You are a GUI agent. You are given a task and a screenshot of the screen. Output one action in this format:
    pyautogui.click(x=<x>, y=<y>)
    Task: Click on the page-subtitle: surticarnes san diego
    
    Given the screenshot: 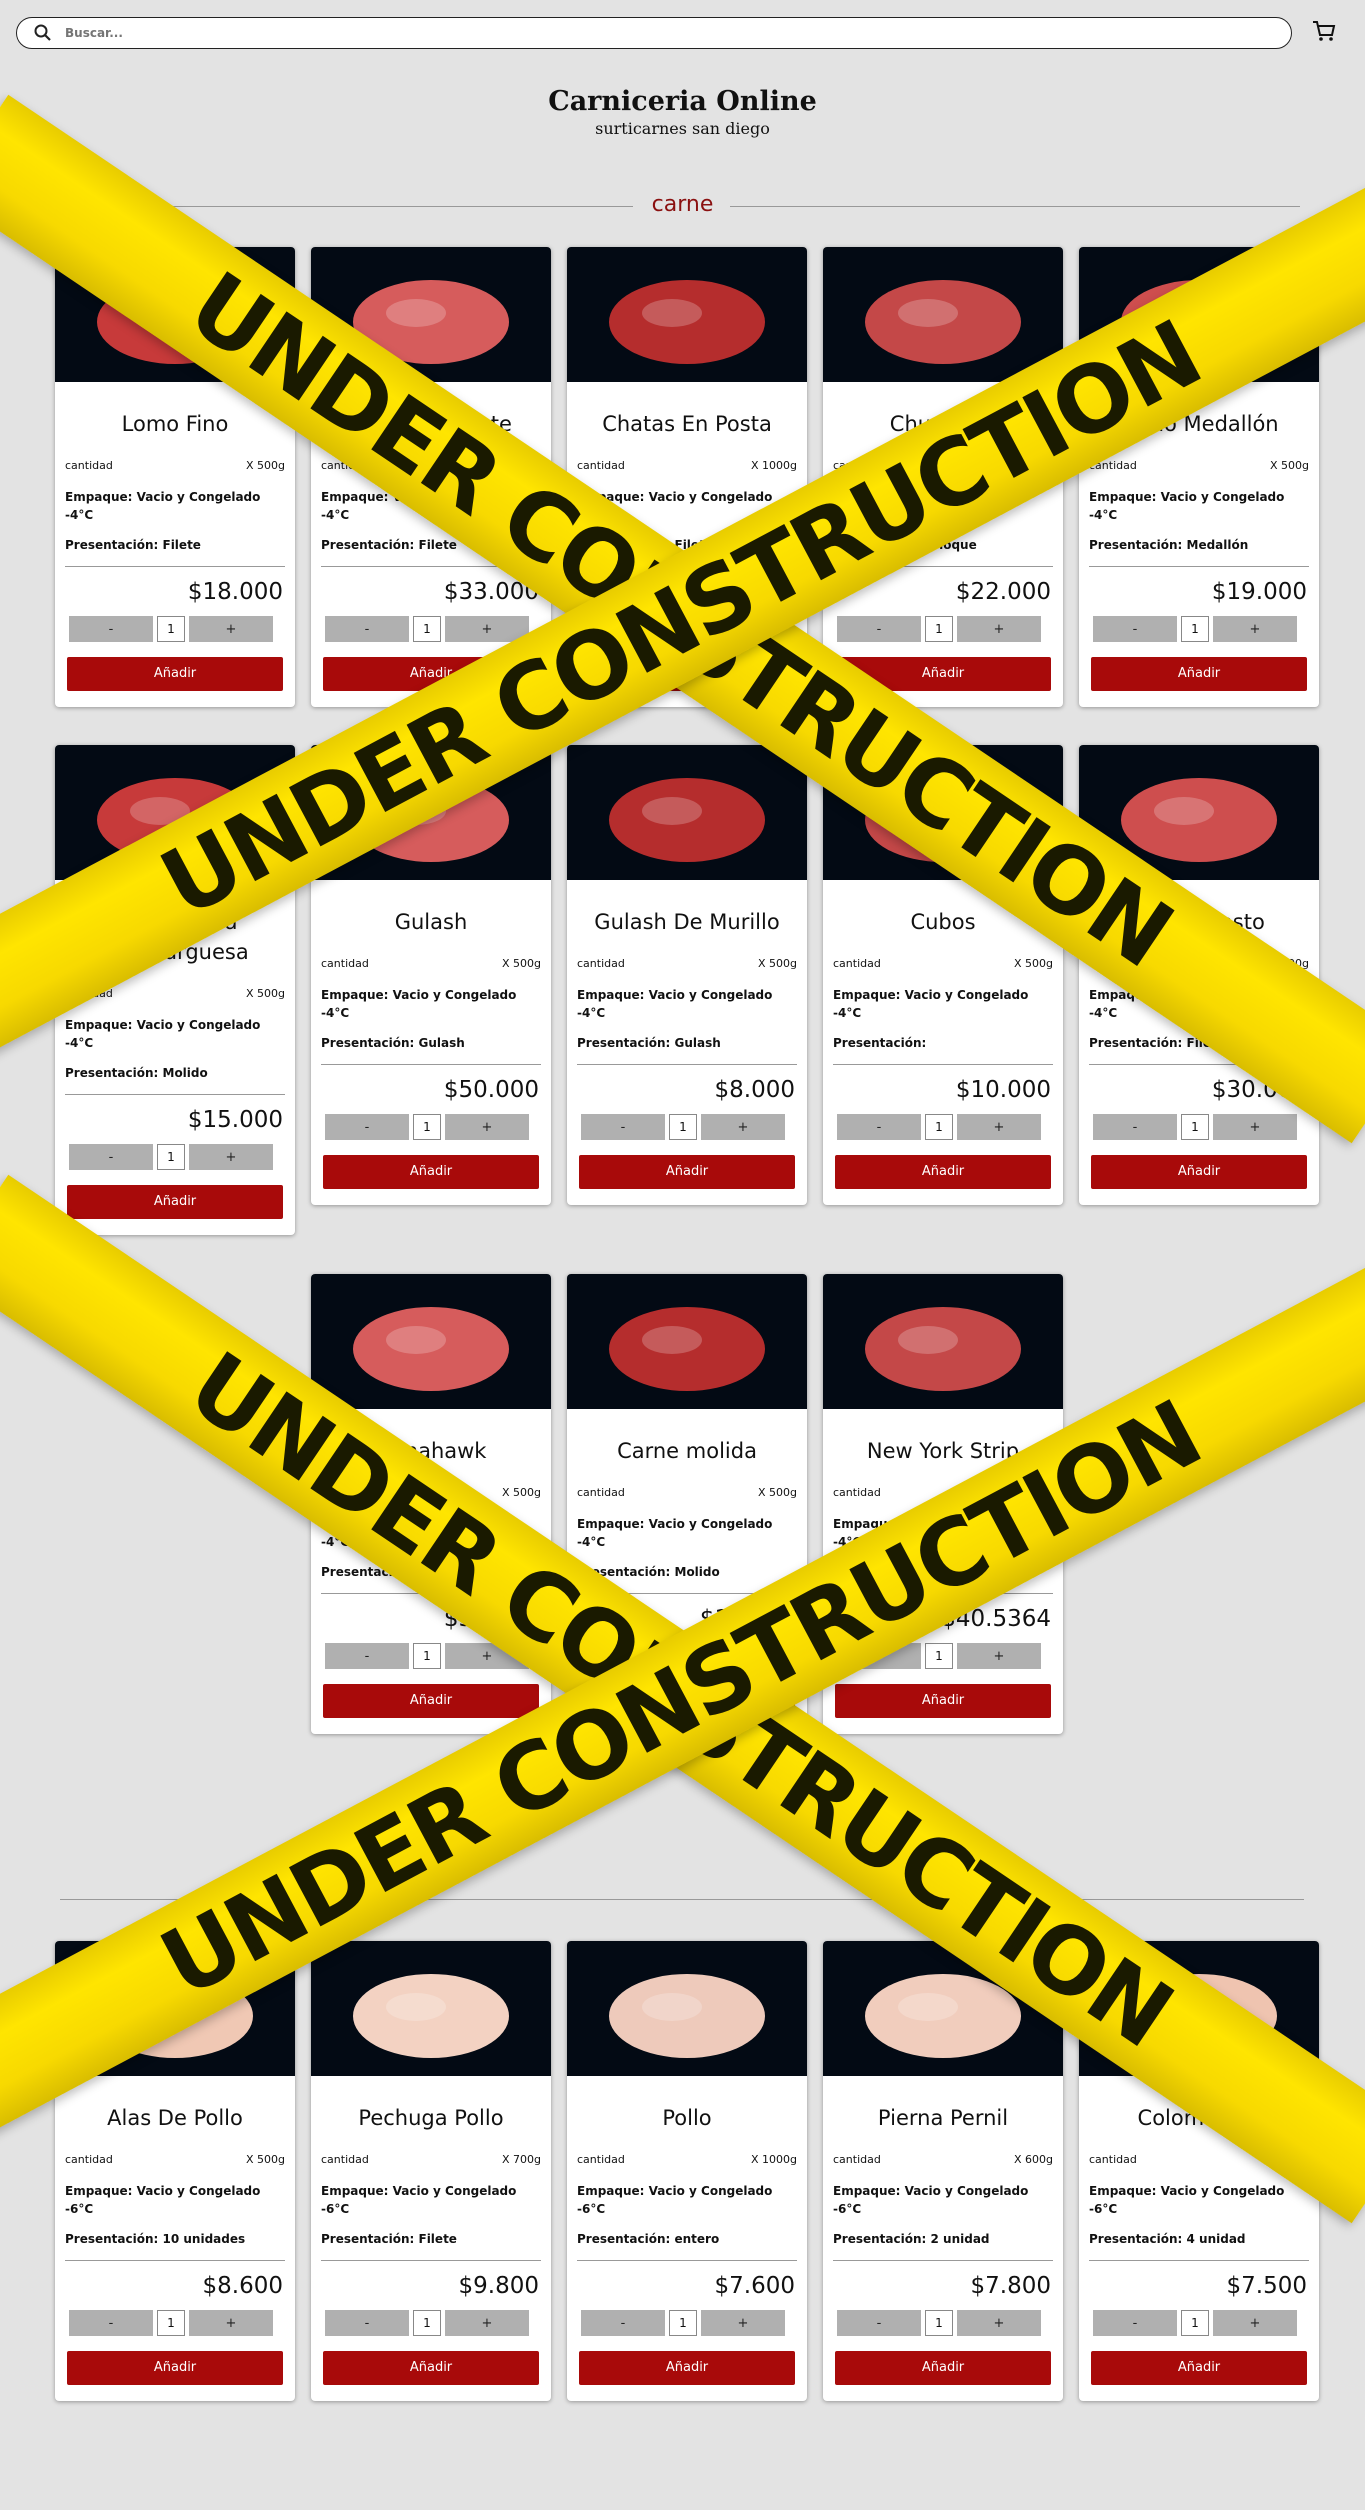 What is the action you would take?
    pyautogui.click(x=682, y=128)
    